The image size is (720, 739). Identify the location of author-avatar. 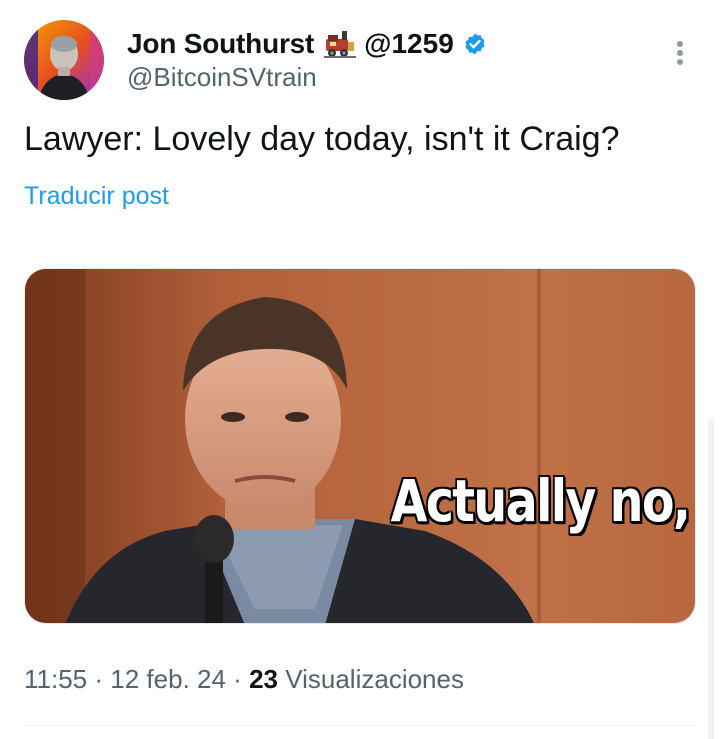
(64, 60).